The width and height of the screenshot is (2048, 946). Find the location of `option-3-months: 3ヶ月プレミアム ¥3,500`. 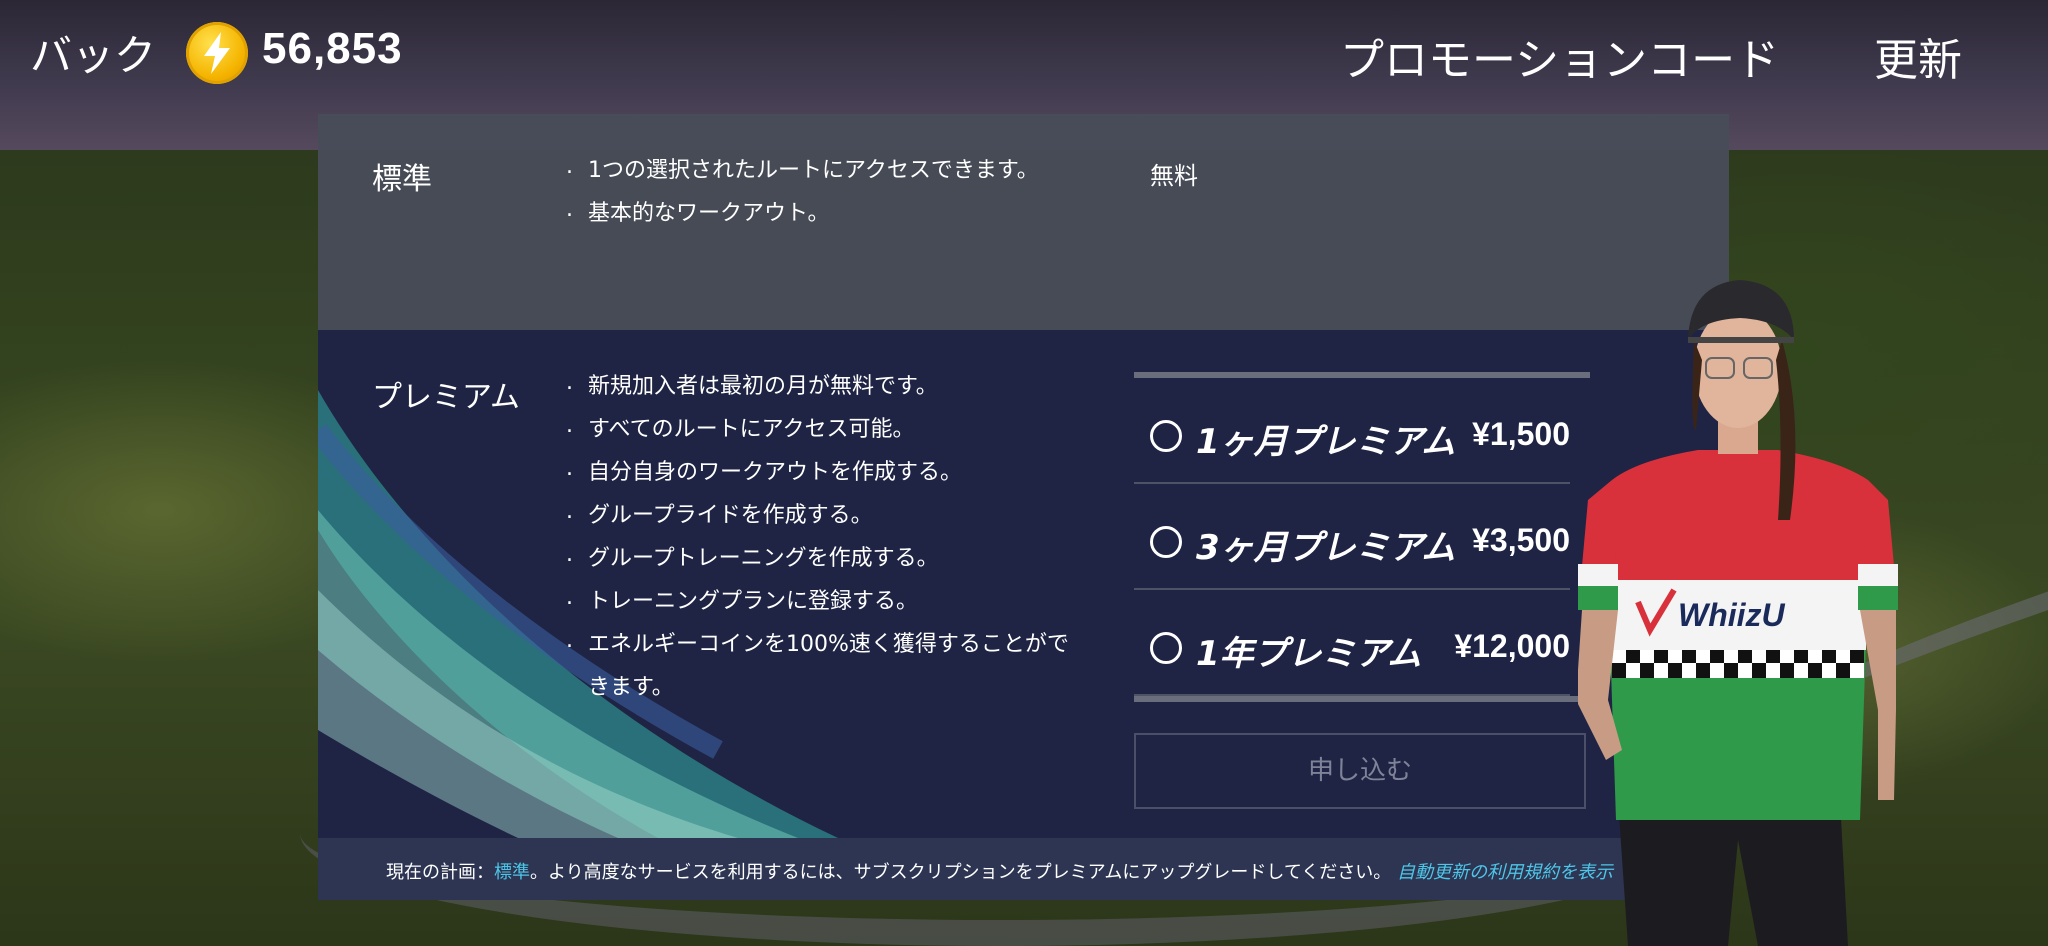

option-3-months: 3ヶ月プレミアム ¥3,500 is located at coordinates (1352, 537).